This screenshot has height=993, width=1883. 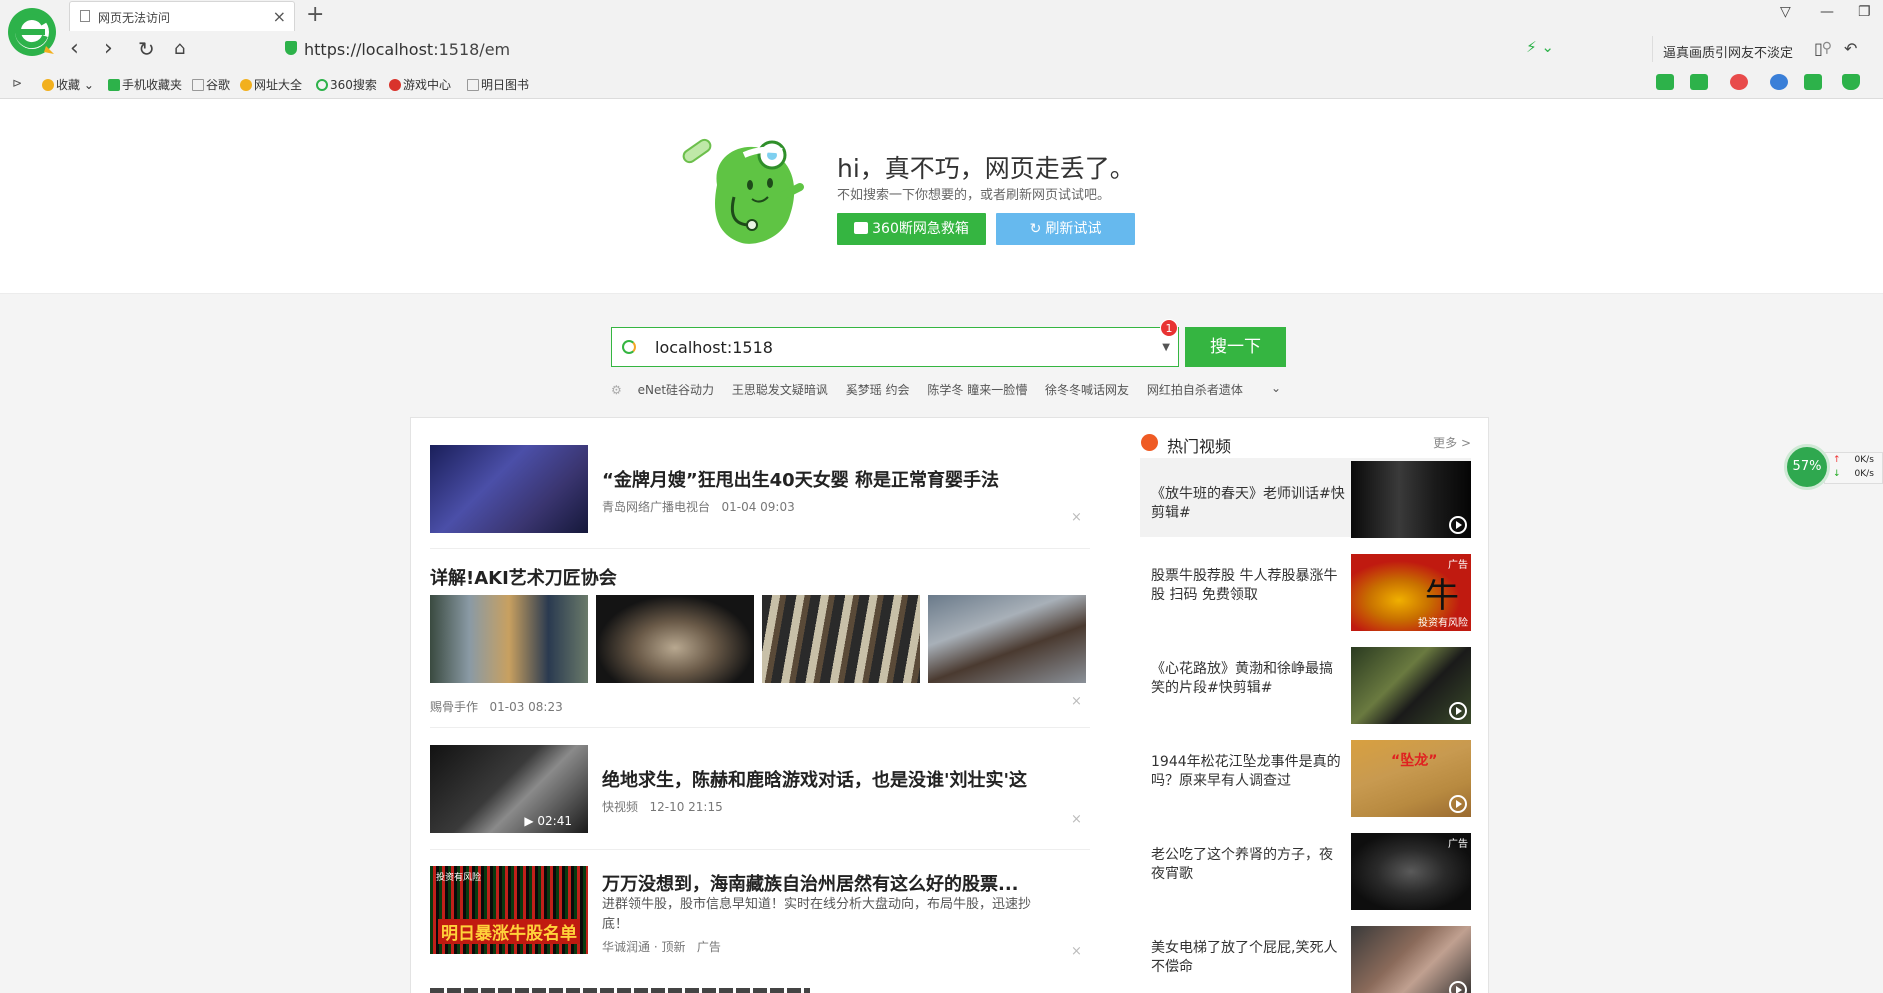 I want to click on download-speed: ↓ 0K/s, so click(x=1853, y=474).